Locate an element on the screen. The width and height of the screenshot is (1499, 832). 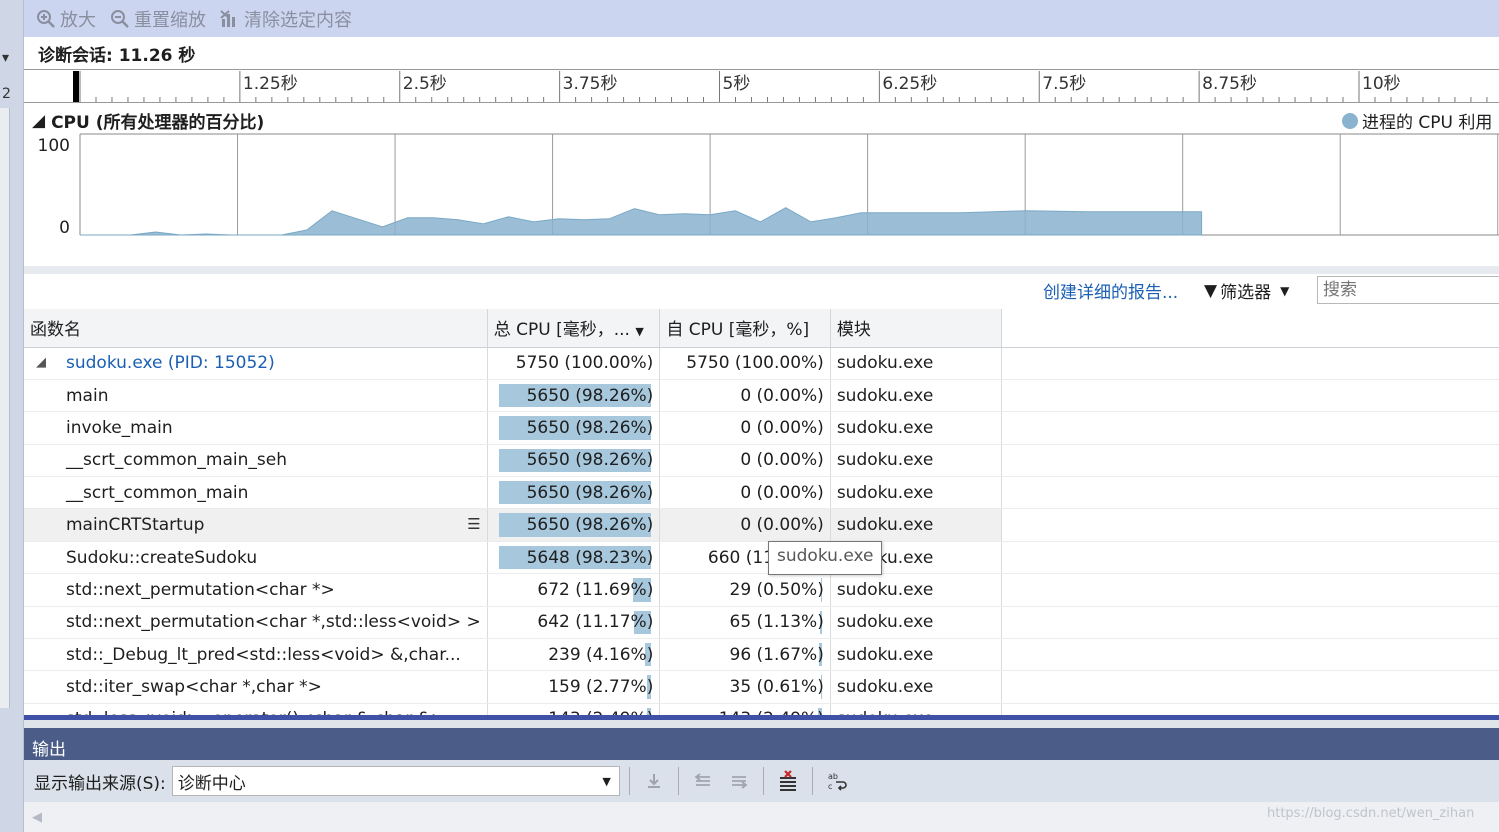
total-cpu-cell: 159 (2.77%) is located at coordinates (574, 687).